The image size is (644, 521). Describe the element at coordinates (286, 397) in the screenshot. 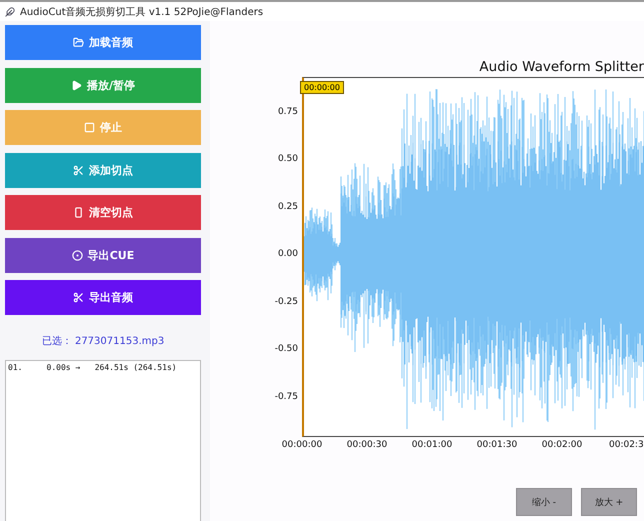

I see `y-axis-label: -0.75` at that location.